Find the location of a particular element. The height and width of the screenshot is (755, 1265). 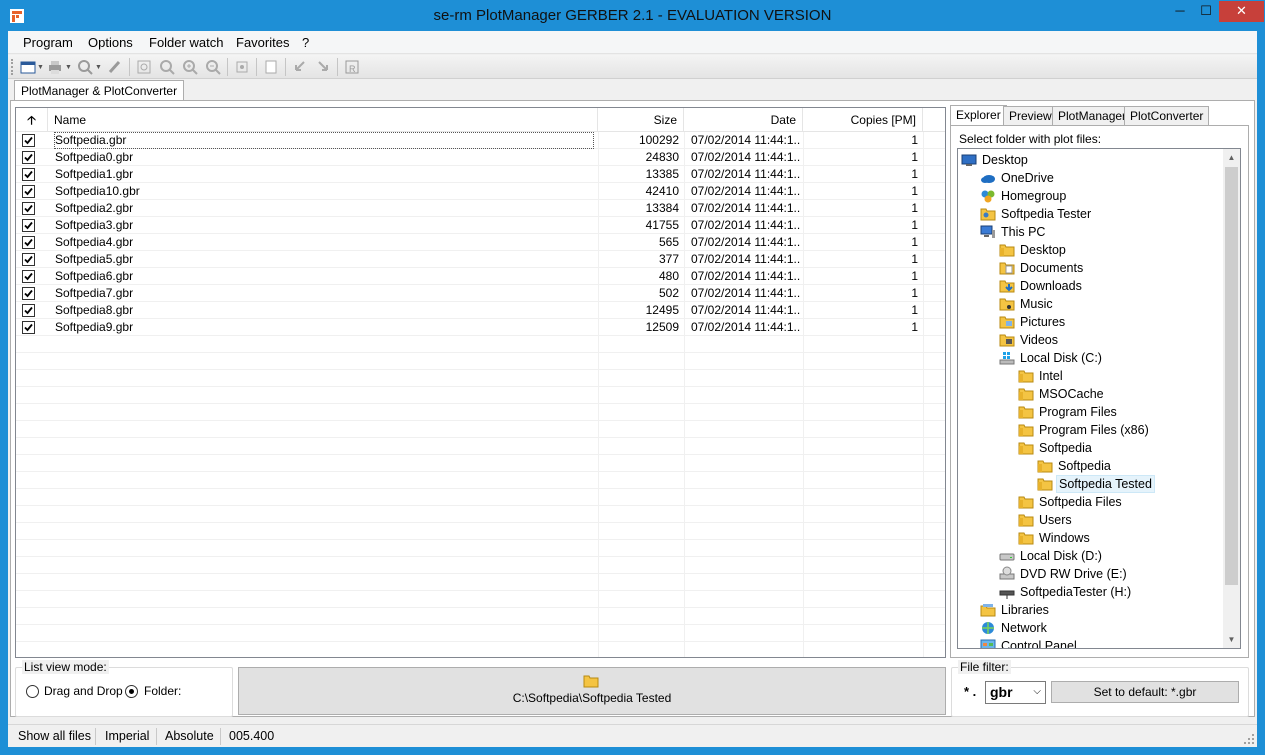

status-coordinates-mode: Absolute is located at coordinates (189, 736).